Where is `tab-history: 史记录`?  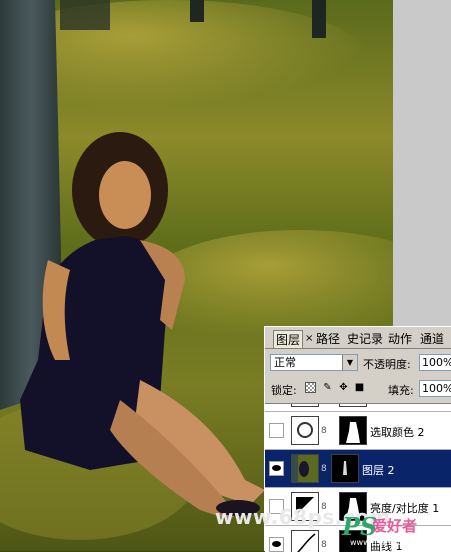 tab-history: 史记录 is located at coordinates (365, 339).